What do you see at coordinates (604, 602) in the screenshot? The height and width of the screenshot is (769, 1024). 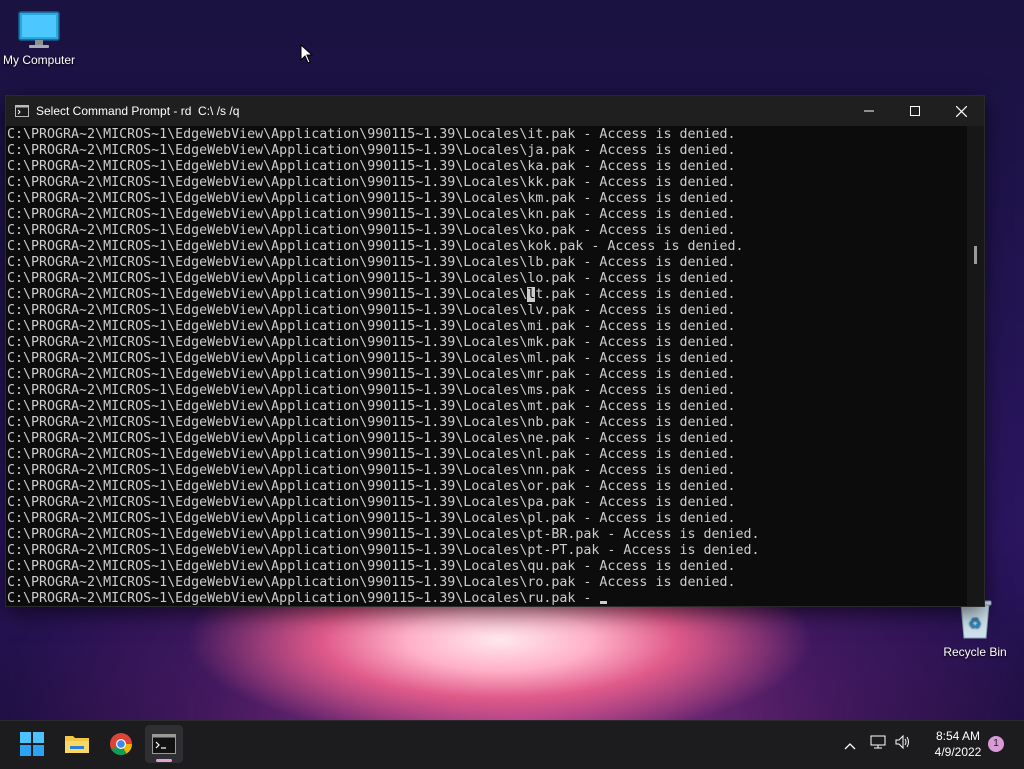 I see `text-cursor` at bounding box center [604, 602].